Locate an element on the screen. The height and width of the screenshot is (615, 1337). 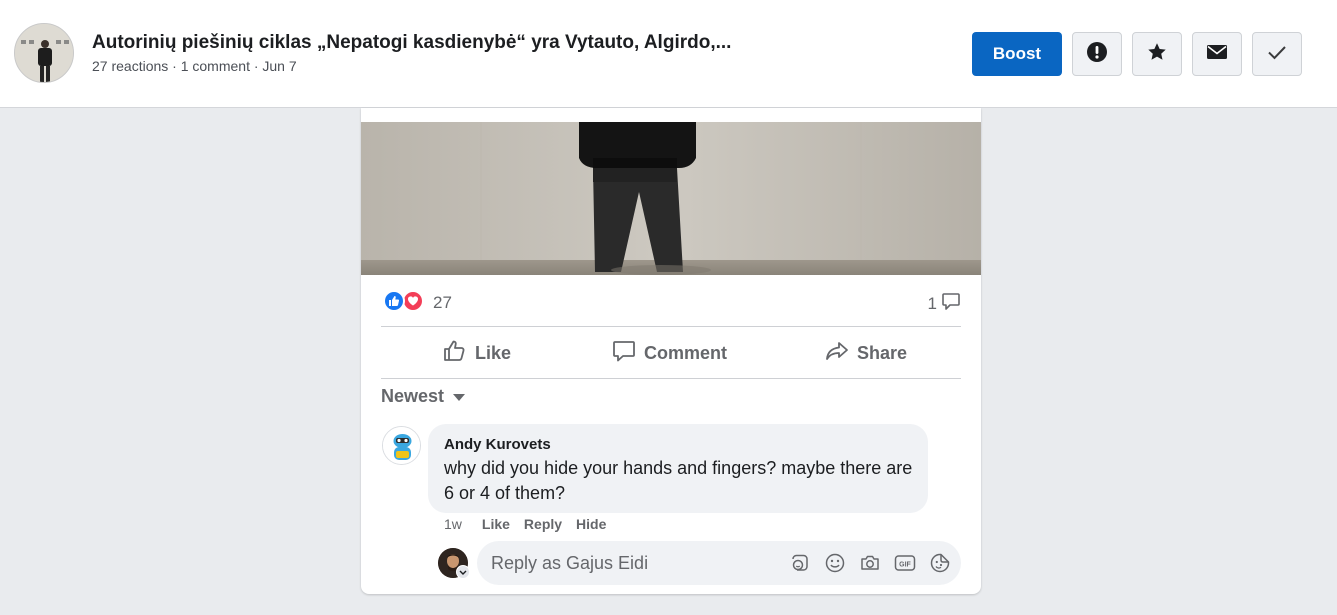
current-user-avatar is located at coordinates (454, 563).